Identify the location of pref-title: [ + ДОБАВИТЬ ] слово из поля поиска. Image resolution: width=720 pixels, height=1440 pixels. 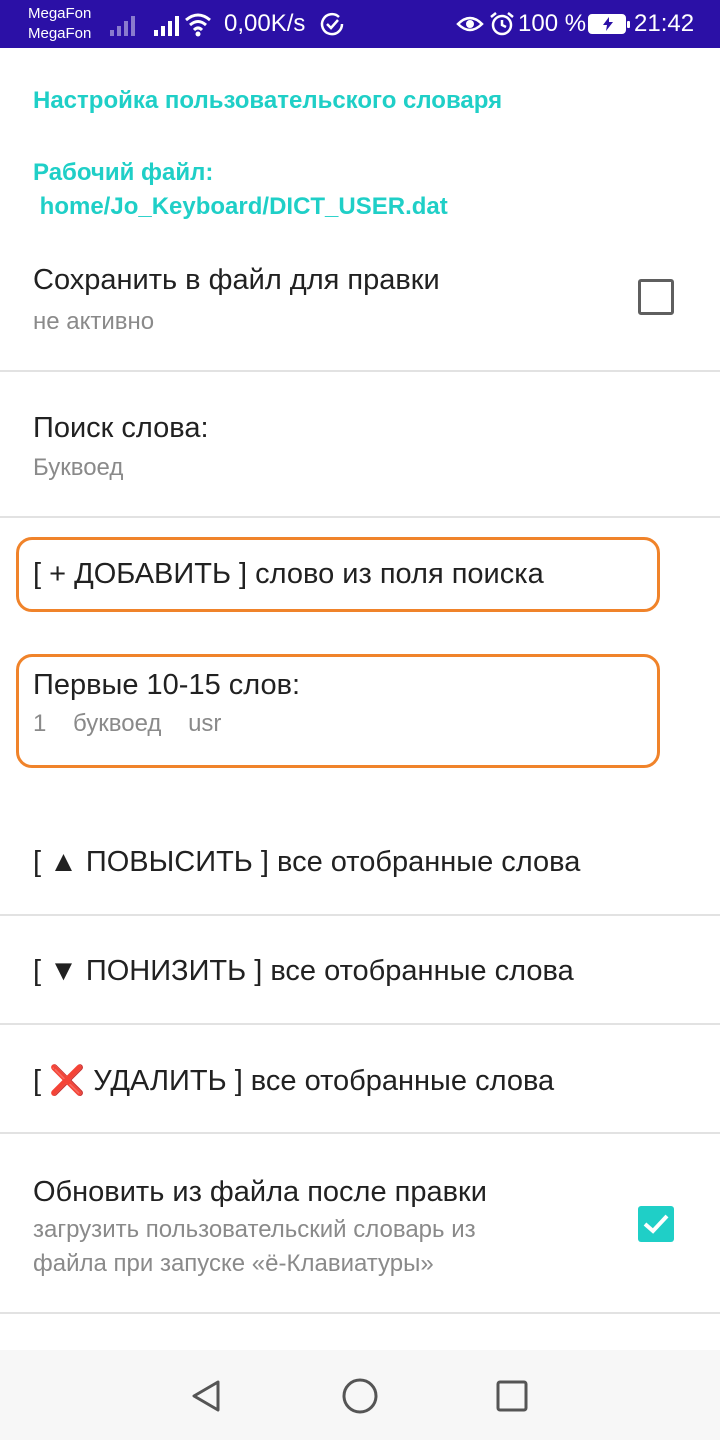
(288, 574).